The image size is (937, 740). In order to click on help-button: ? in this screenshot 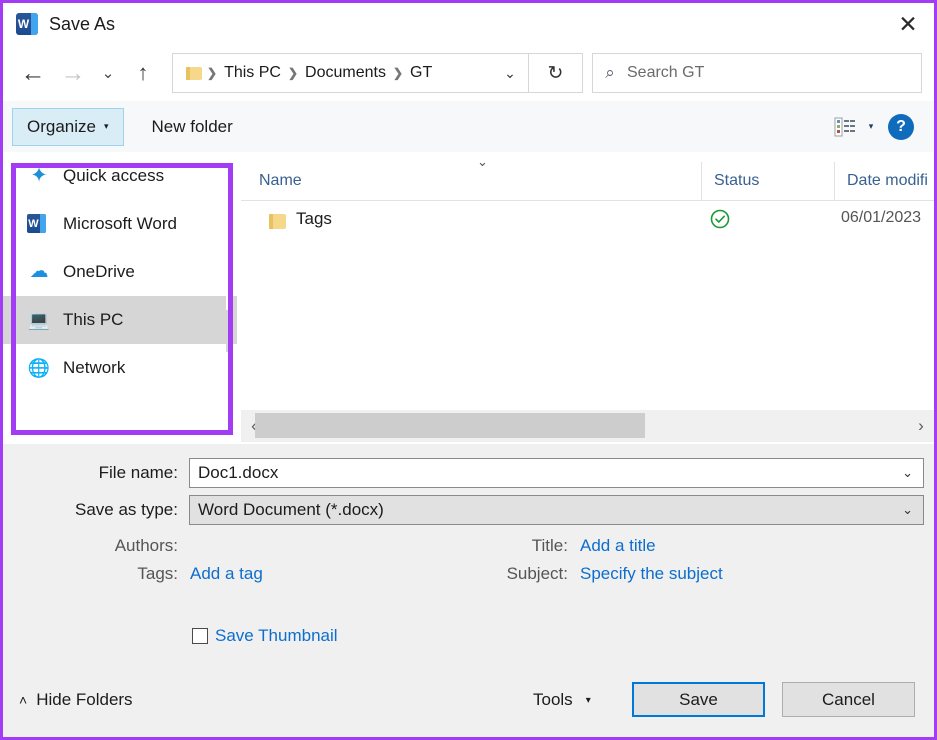, I will do `click(901, 126)`.